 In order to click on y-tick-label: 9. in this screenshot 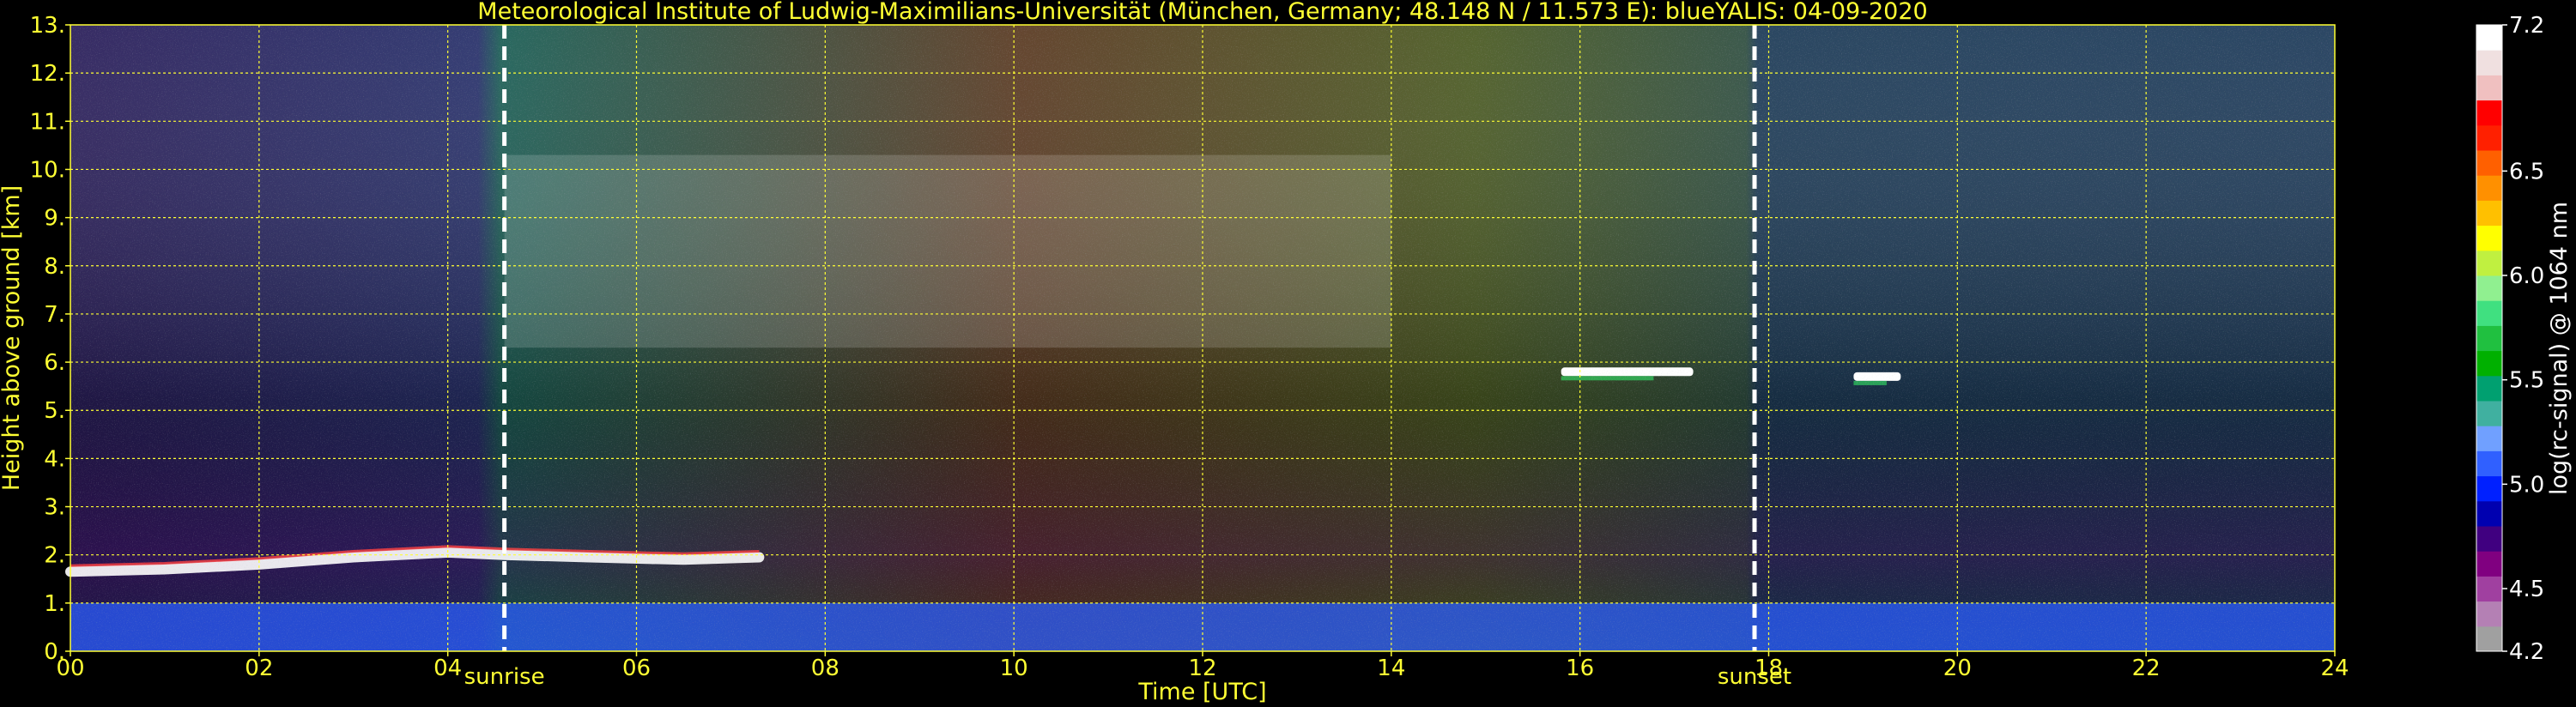, I will do `click(54, 219)`.